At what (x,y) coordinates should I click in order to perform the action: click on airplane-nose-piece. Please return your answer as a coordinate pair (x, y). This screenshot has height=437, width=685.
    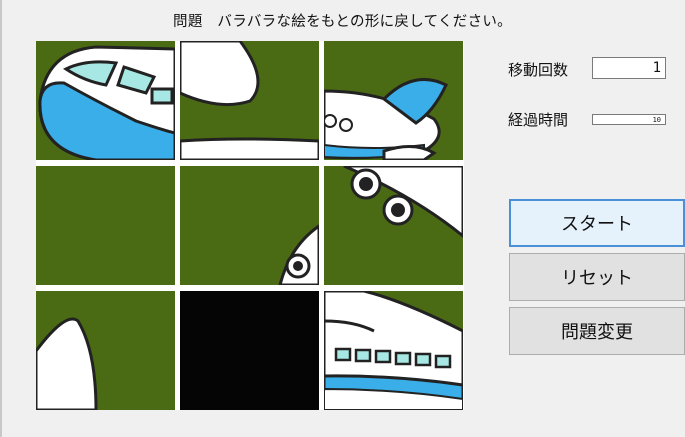
    Looking at the image, I should click on (105, 100).